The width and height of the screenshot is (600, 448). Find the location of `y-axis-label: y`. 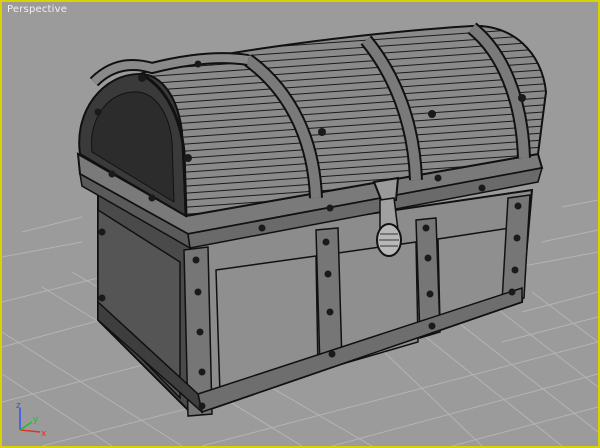

y-axis-label: y is located at coordinates (36, 420).